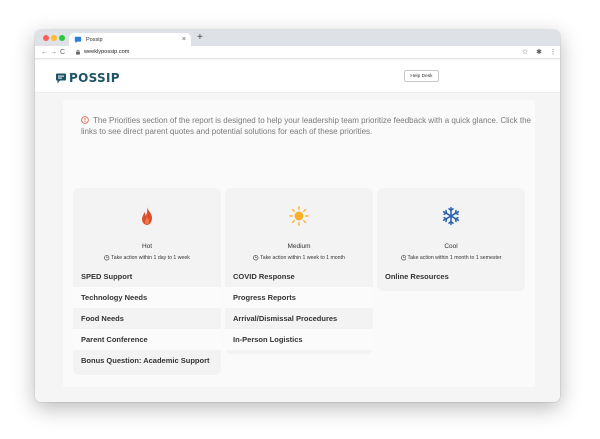 The height and width of the screenshot is (439, 600). I want to click on priority-title: Medium, so click(299, 246).